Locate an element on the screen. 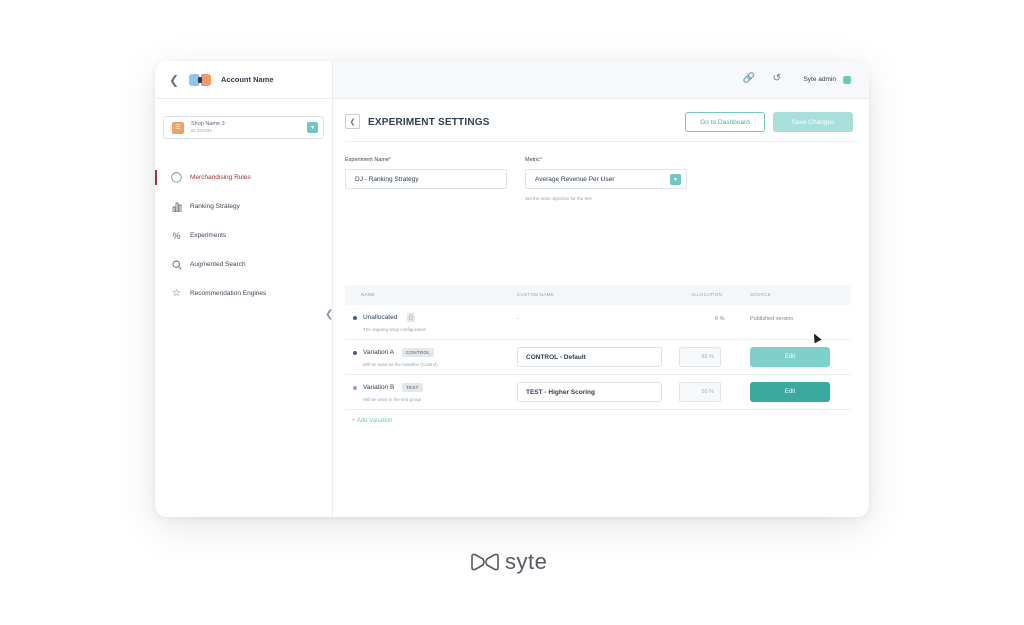 The image size is (1024, 625). search-icon is located at coordinates (176, 264).